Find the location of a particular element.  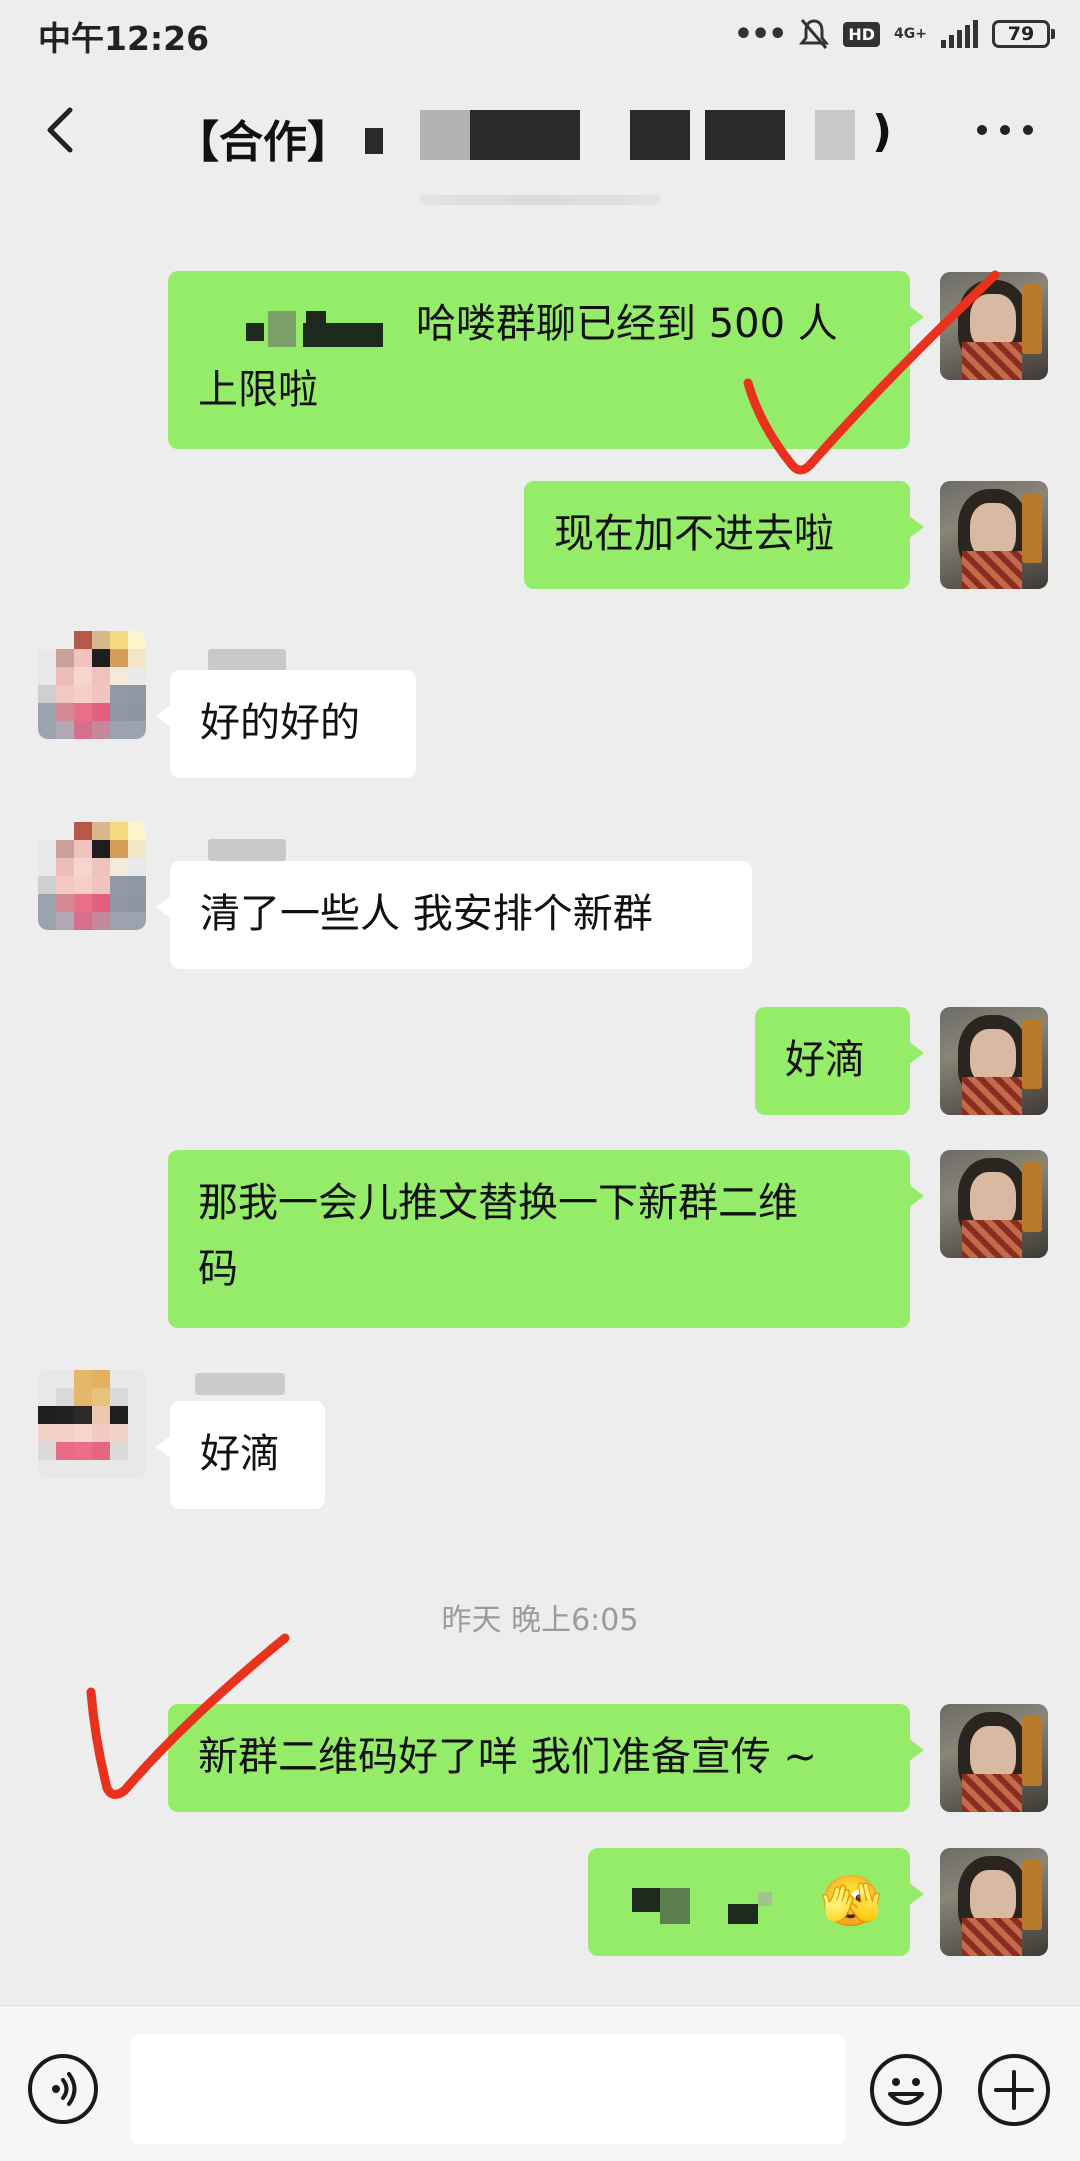

chat-header: 【合作】 ) is located at coordinates (540, 132).